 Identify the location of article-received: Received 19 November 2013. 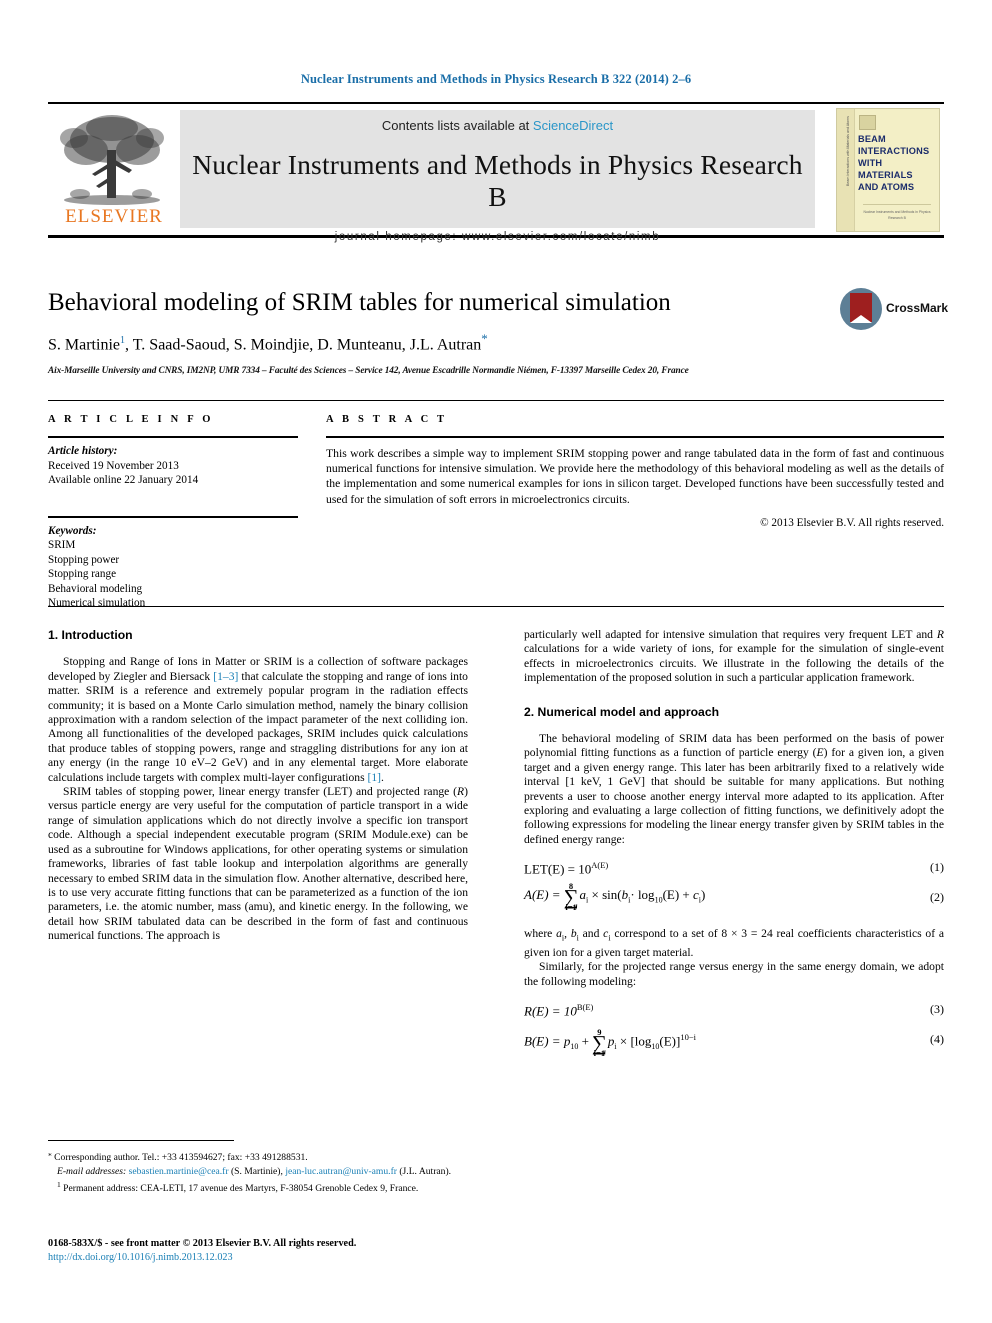
(113, 465).